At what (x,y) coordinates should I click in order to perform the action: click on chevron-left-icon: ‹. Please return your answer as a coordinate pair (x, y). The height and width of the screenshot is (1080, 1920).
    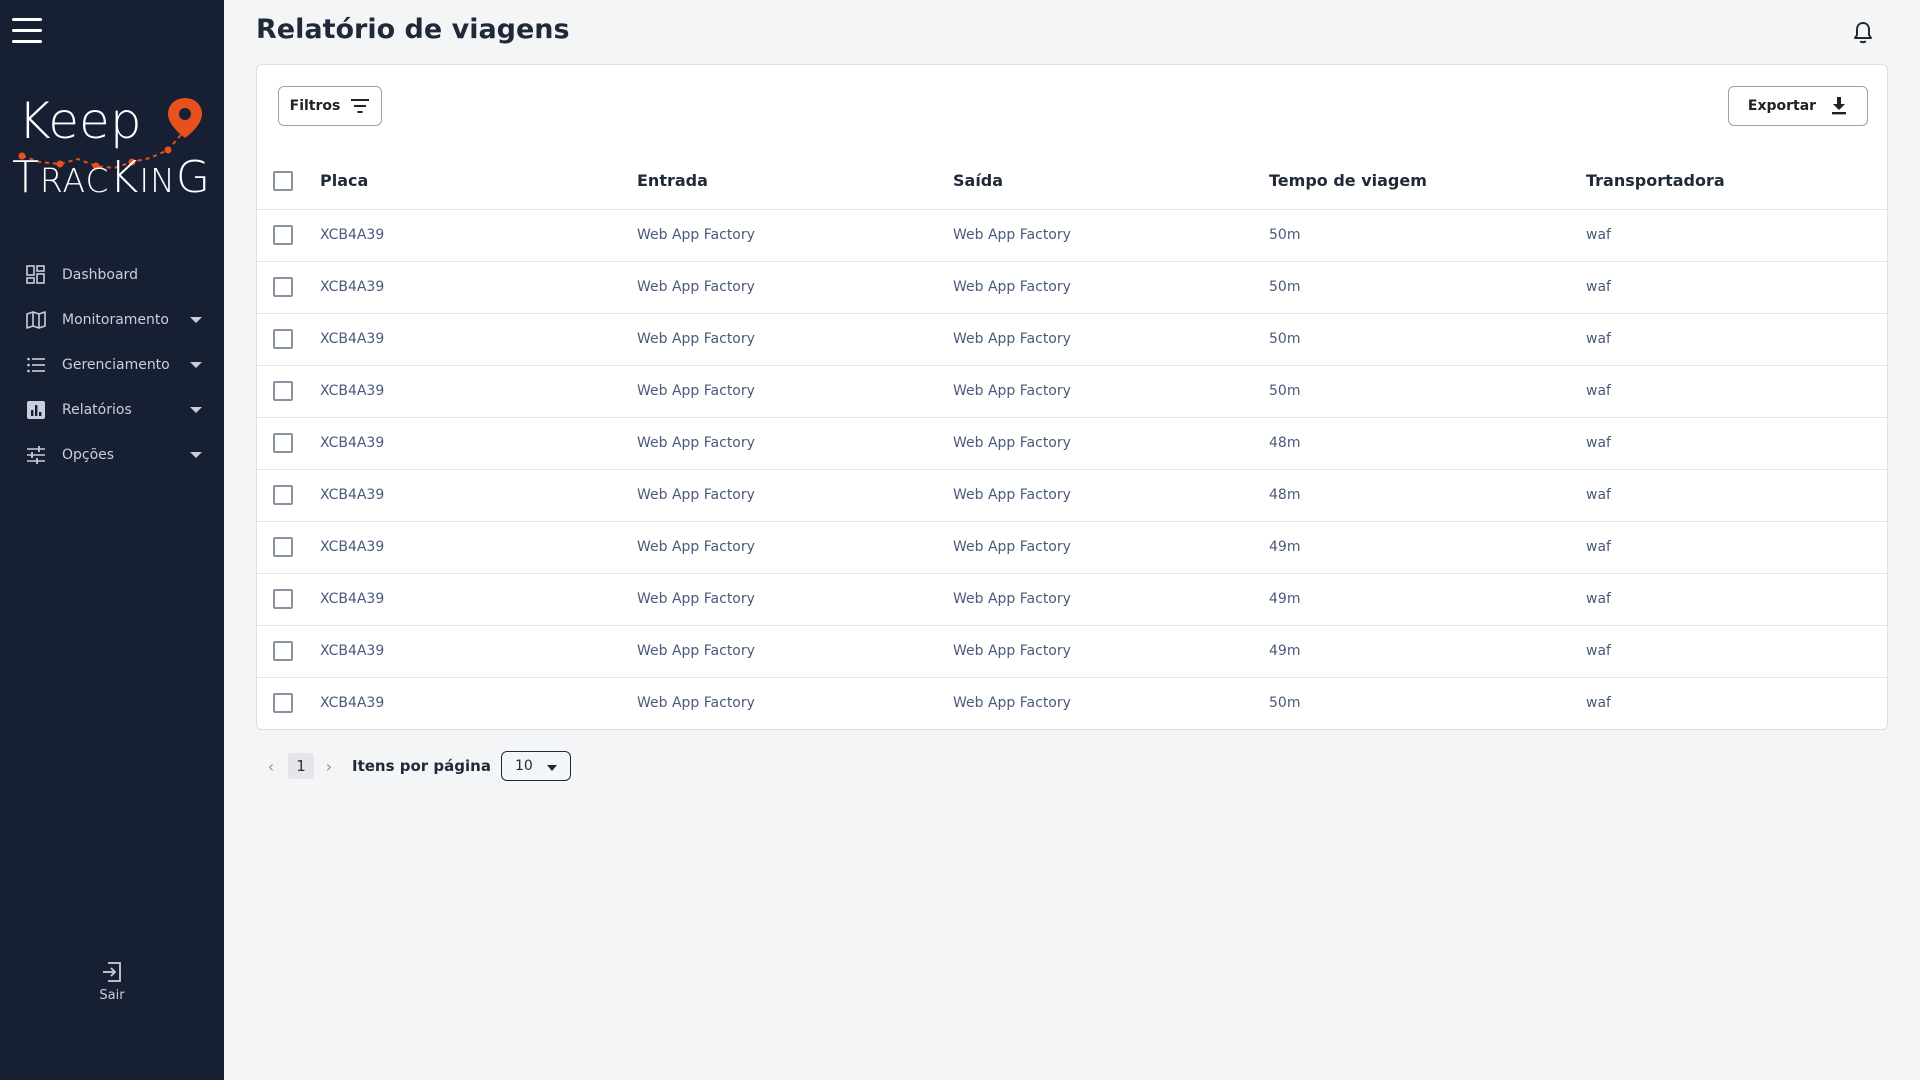
    Looking at the image, I should click on (271, 766).